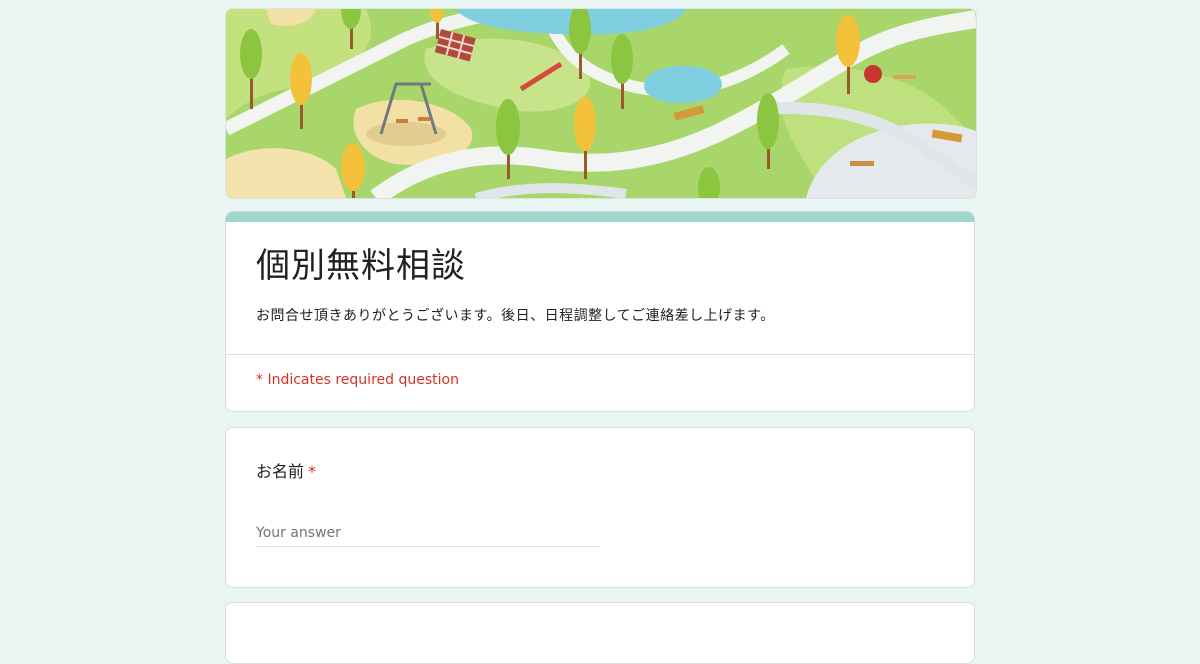 Image resolution: width=1200 pixels, height=664 pixels. I want to click on question-label: お名前 *, so click(286, 470).